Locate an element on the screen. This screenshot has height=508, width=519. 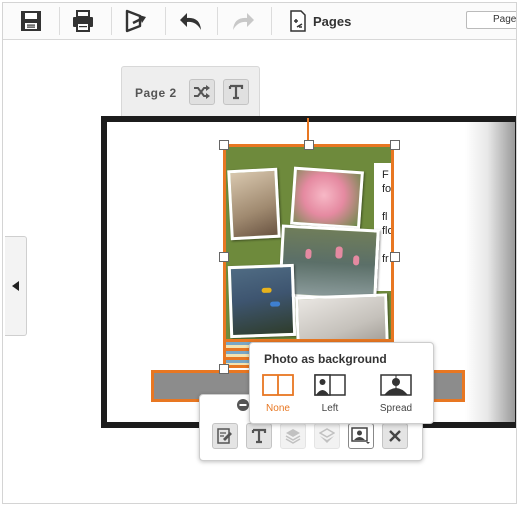
sidebar-toggle is located at coordinates (16, 286).